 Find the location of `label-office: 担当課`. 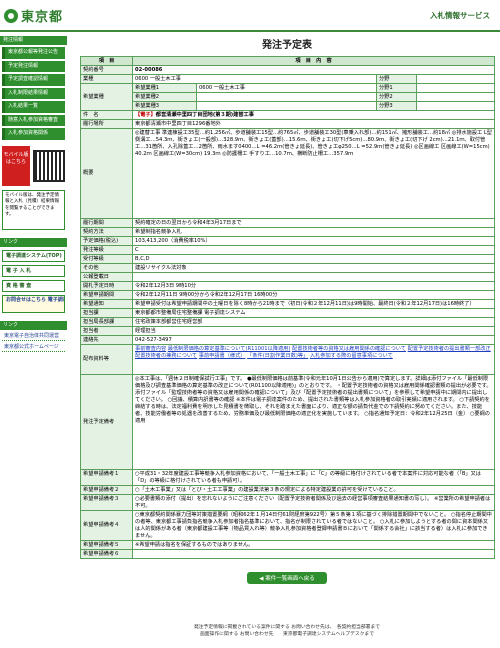

label-office: 担当課 is located at coordinates (106, 313).